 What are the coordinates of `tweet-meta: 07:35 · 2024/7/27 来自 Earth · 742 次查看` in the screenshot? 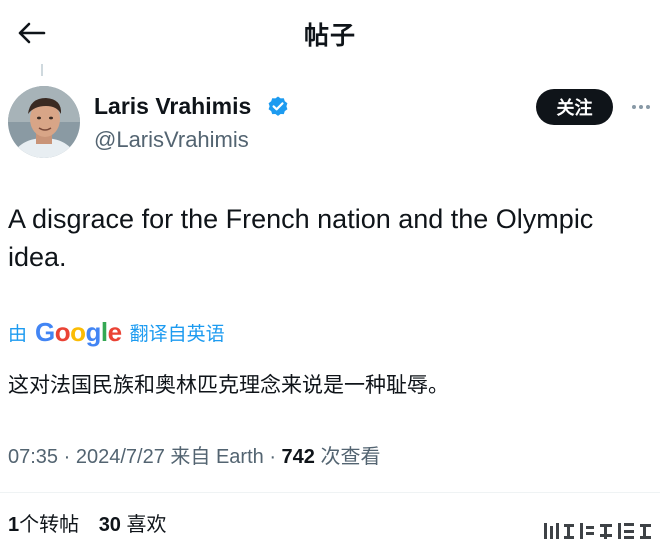 It's located at (194, 456).